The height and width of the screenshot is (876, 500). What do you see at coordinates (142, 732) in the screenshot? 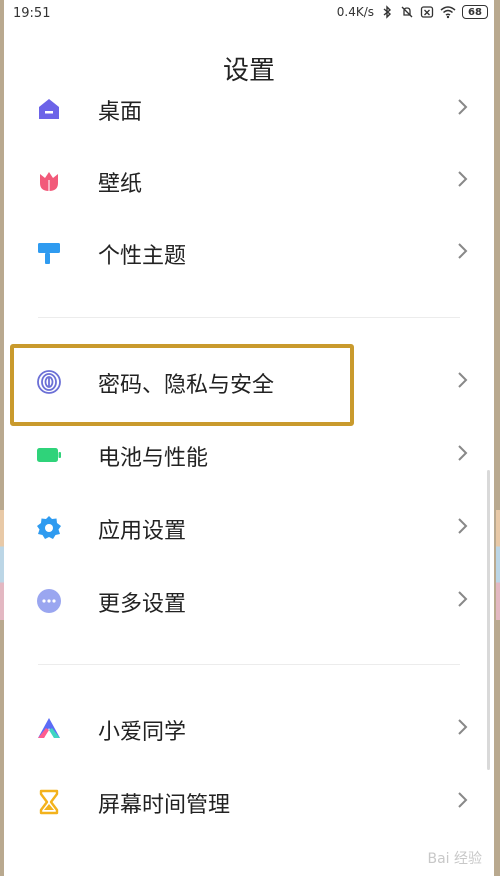
I see `settings-item-label: 小爱同学` at bounding box center [142, 732].